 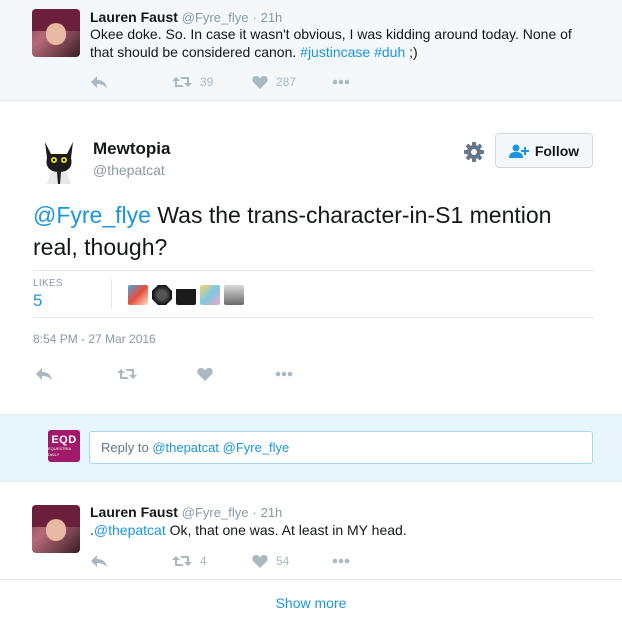 I want to click on reply-input: Reply to @thepatcat @Fyre_flye, so click(x=341, y=447).